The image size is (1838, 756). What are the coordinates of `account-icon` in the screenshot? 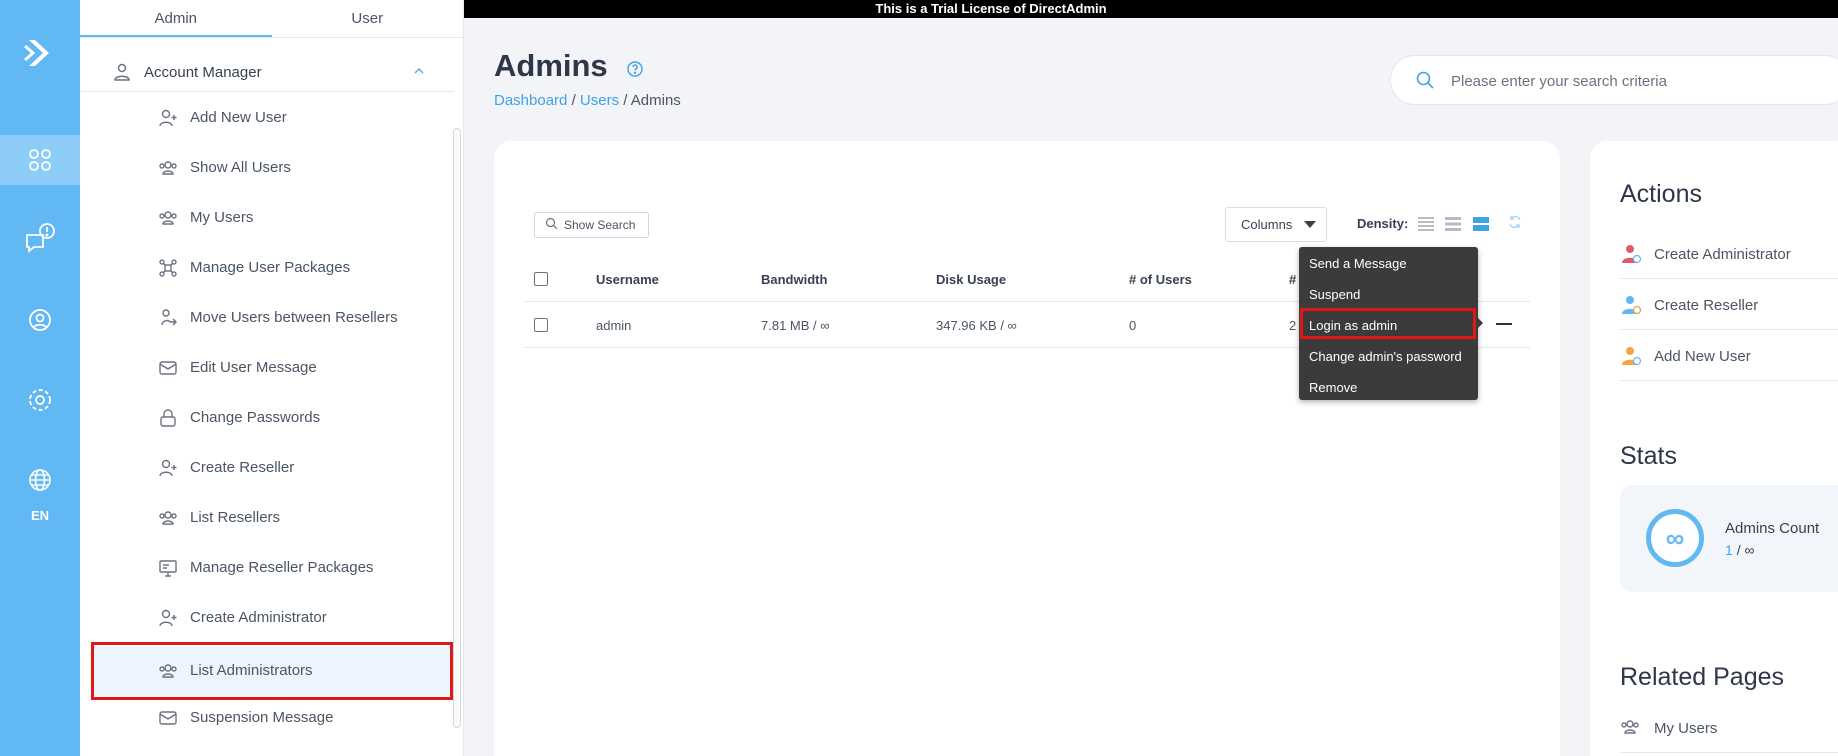 It's located at (40, 320).